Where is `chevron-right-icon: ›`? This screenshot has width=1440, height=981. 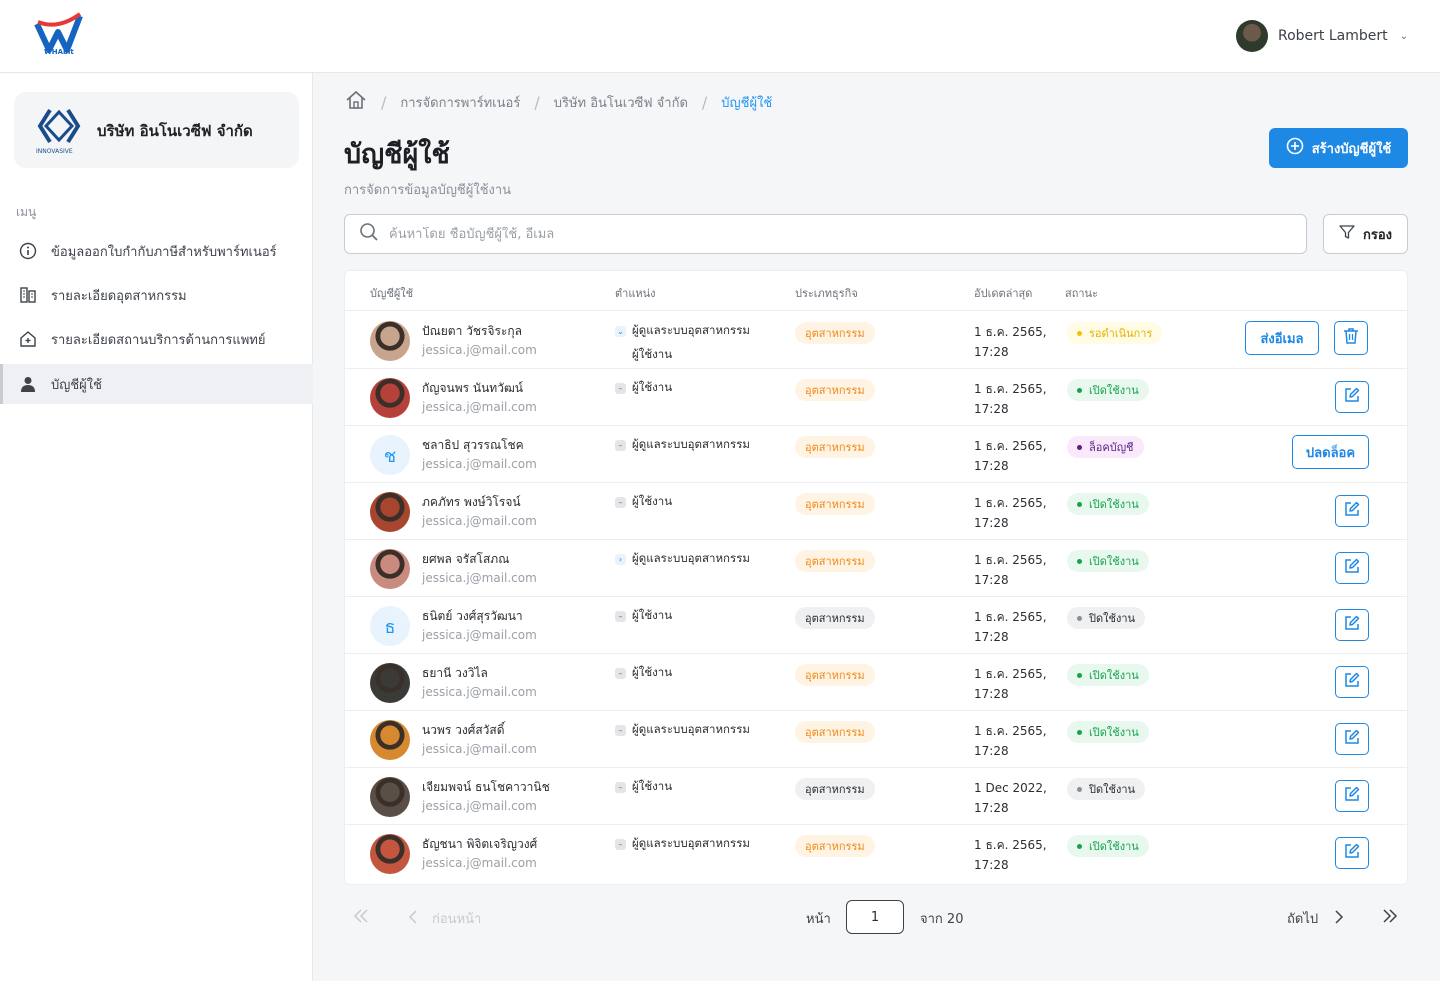 chevron-right-icon: › is located at coordinates (620, 559).